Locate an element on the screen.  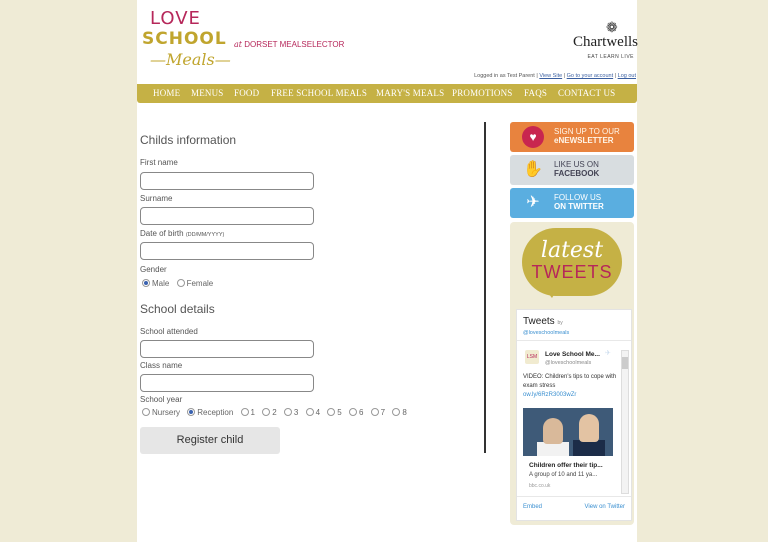
dob-label-text: Date of birth is located at coordinates (162, 233).